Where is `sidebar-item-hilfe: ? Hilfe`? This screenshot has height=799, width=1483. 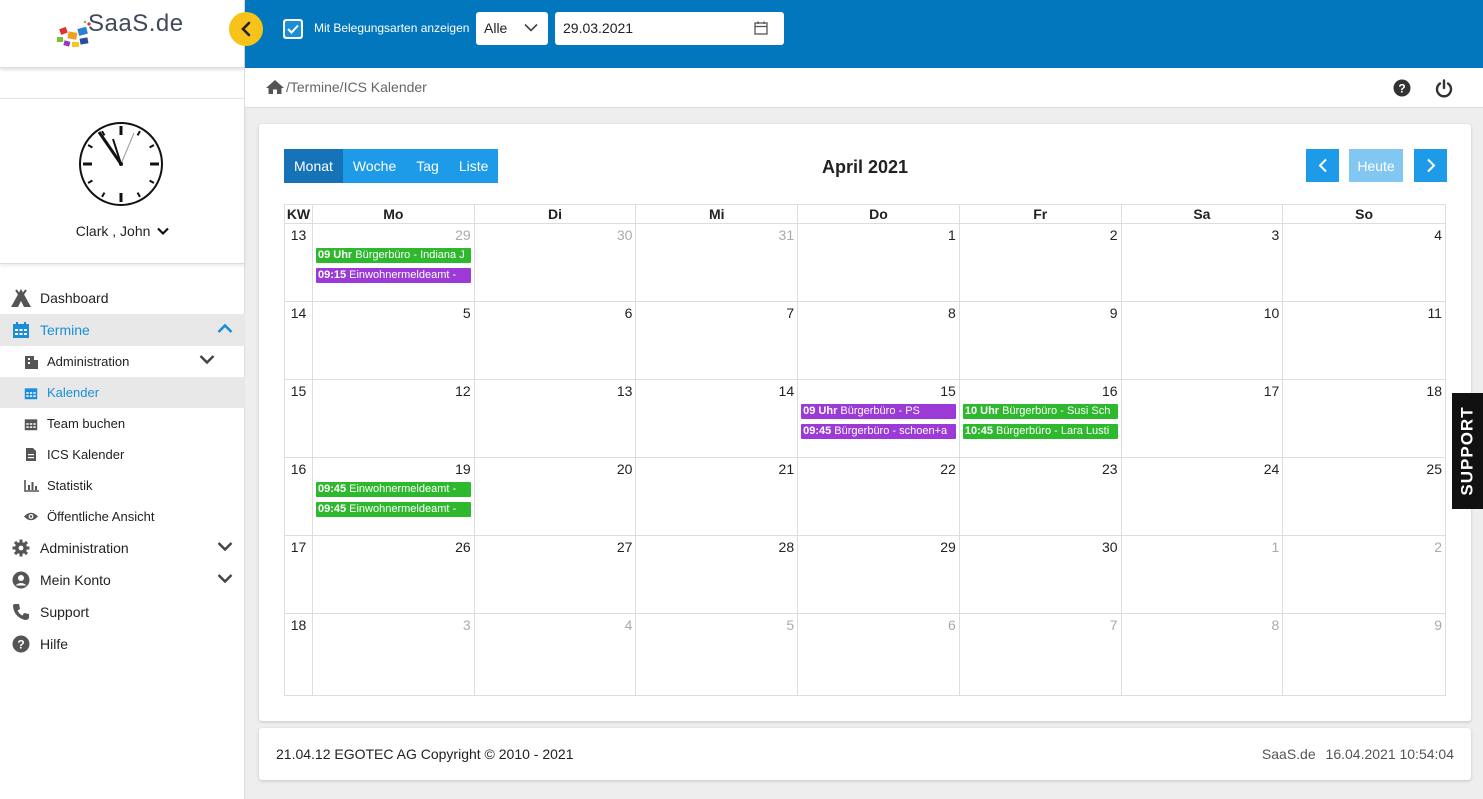
sidebar-item-hilfe: ? Hilfe is located at coordinates (122, 644).